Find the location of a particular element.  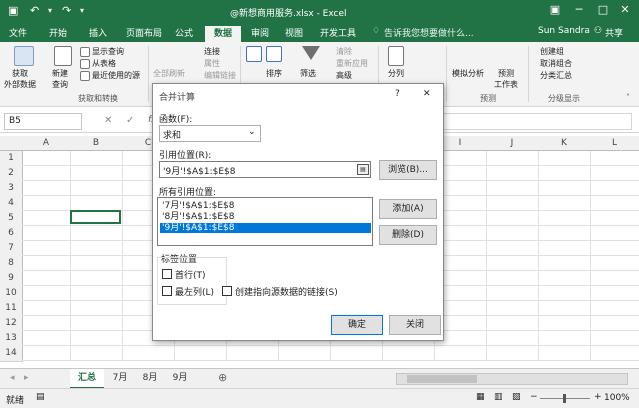

recent-sources-button: 最近使用的源 is located at coordinates (116, 75).